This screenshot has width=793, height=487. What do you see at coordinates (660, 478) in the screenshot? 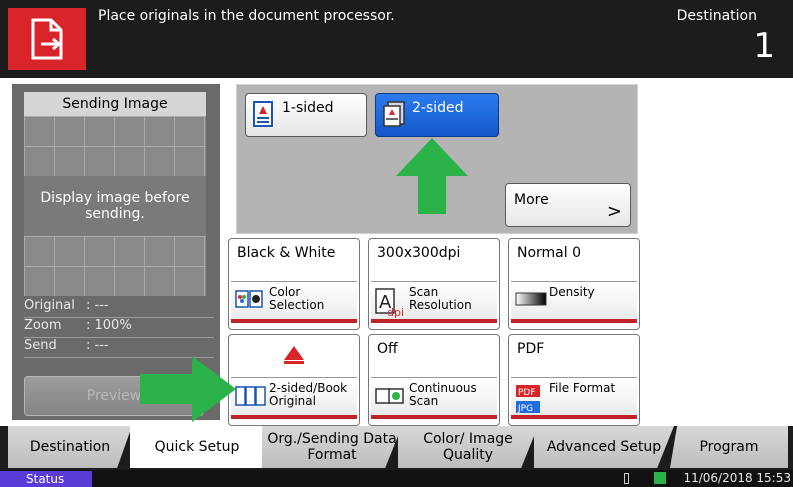
I see `memory-icon` at bounding box center [660, 478].